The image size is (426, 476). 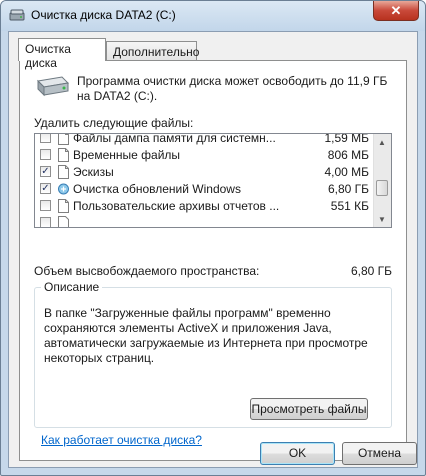 What do you see at coordinates (371, 271) in the screenshot?
I see `freed-space-value: 6,80 ГБ` at bounding box center [371, 271].